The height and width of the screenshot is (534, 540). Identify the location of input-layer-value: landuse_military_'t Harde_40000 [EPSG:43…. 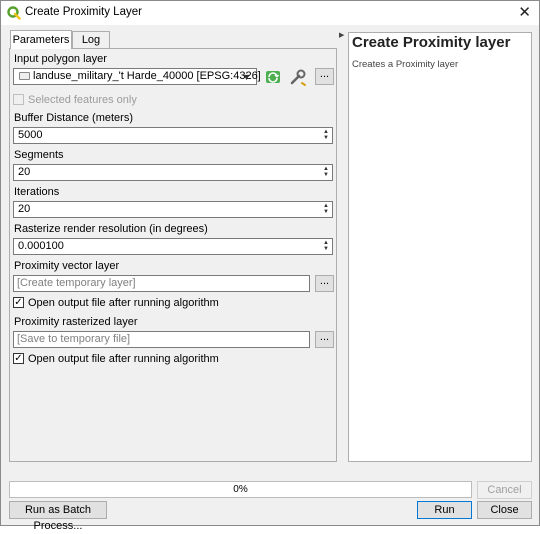
(147, 76).